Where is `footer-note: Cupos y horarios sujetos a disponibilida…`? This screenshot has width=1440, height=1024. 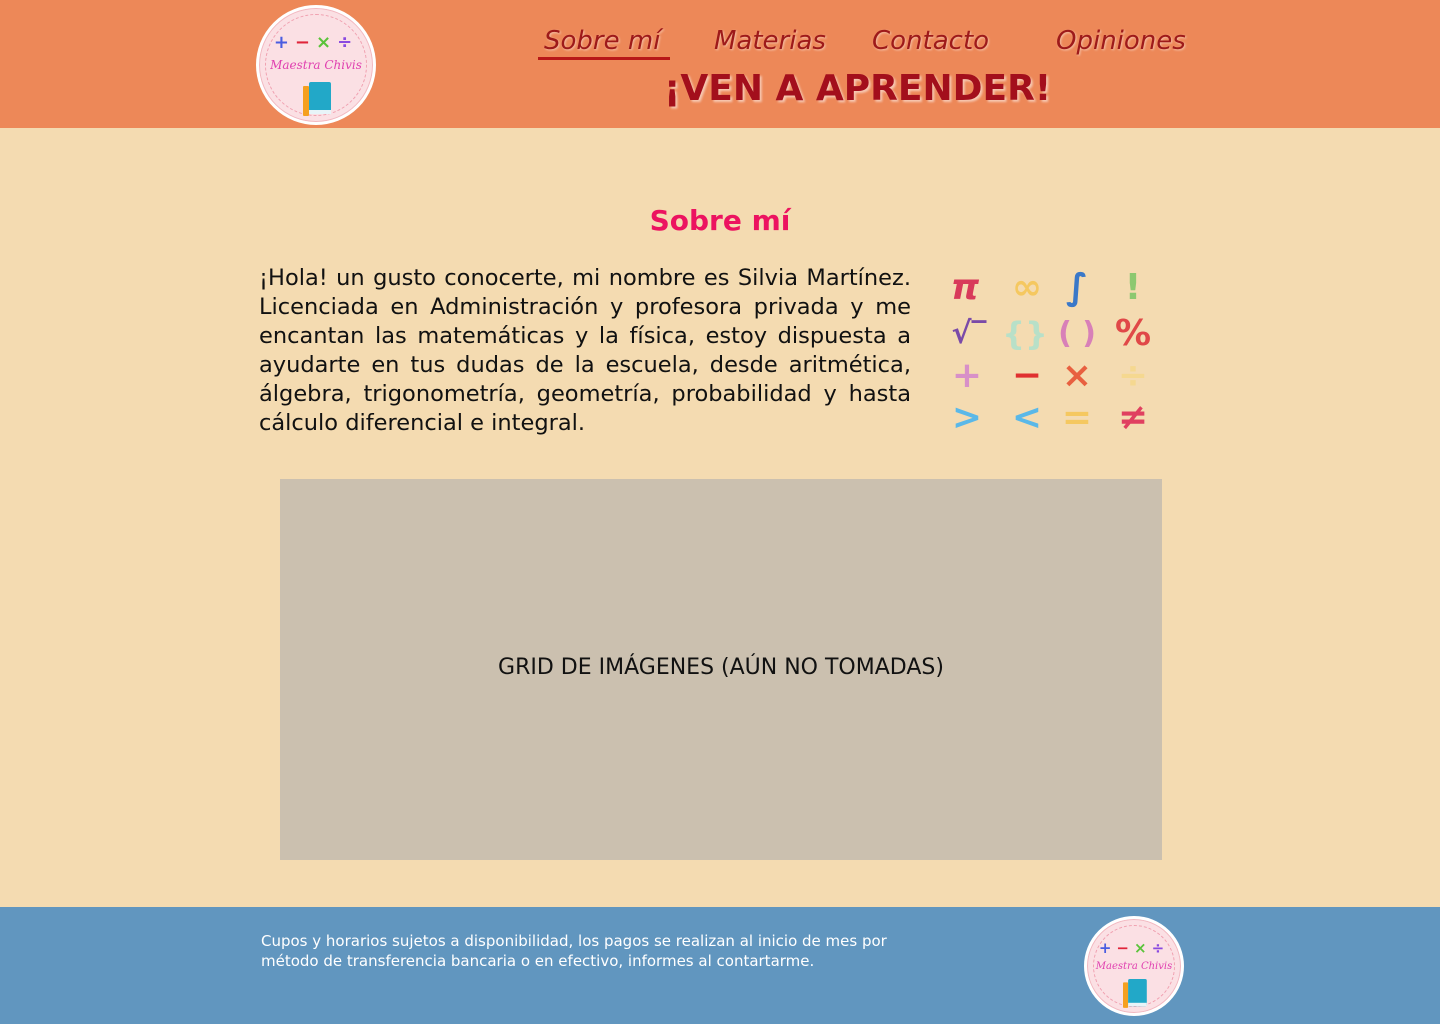
footer-note: Cupos y horarios sujetos a disponibilida… is located at coordinates (574, 951).